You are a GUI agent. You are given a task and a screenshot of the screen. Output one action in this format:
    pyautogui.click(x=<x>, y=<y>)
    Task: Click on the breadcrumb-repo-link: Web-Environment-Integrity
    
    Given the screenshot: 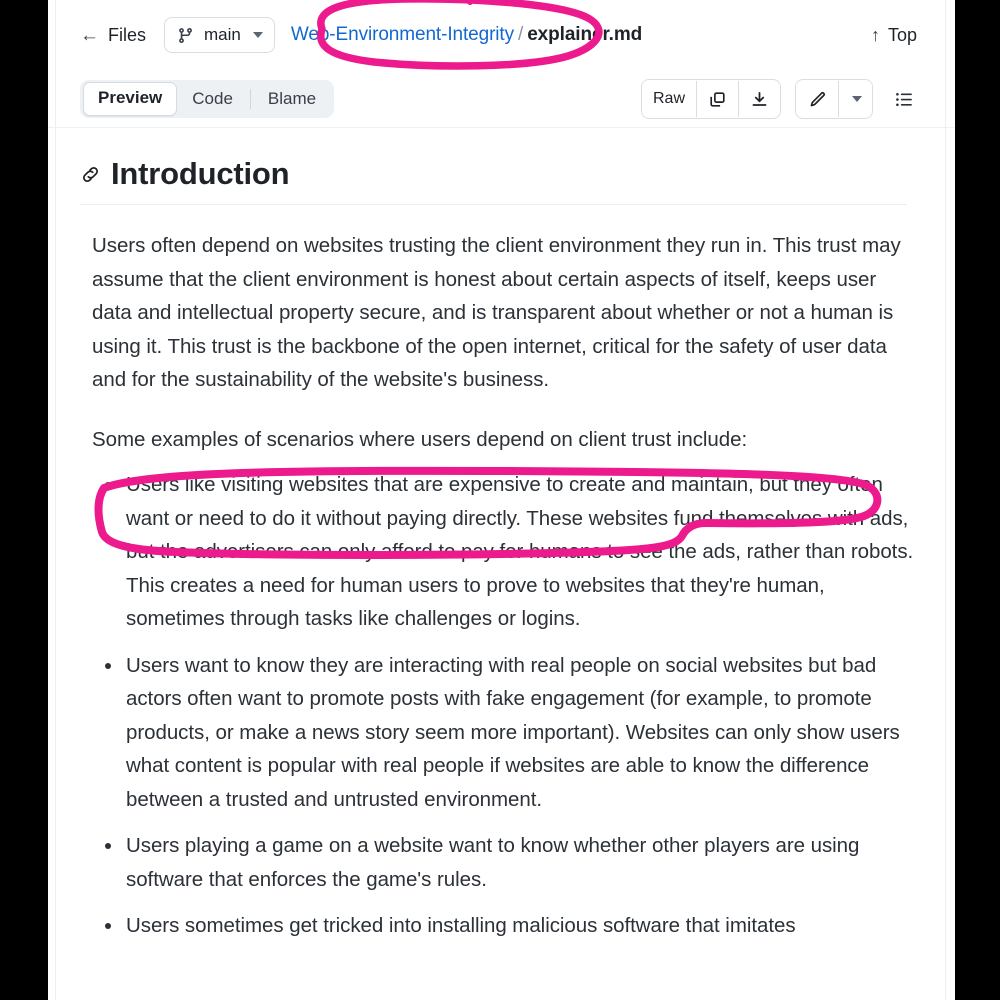 What is the action you would take?
    pyautogui.click(x=402, y=34)
    